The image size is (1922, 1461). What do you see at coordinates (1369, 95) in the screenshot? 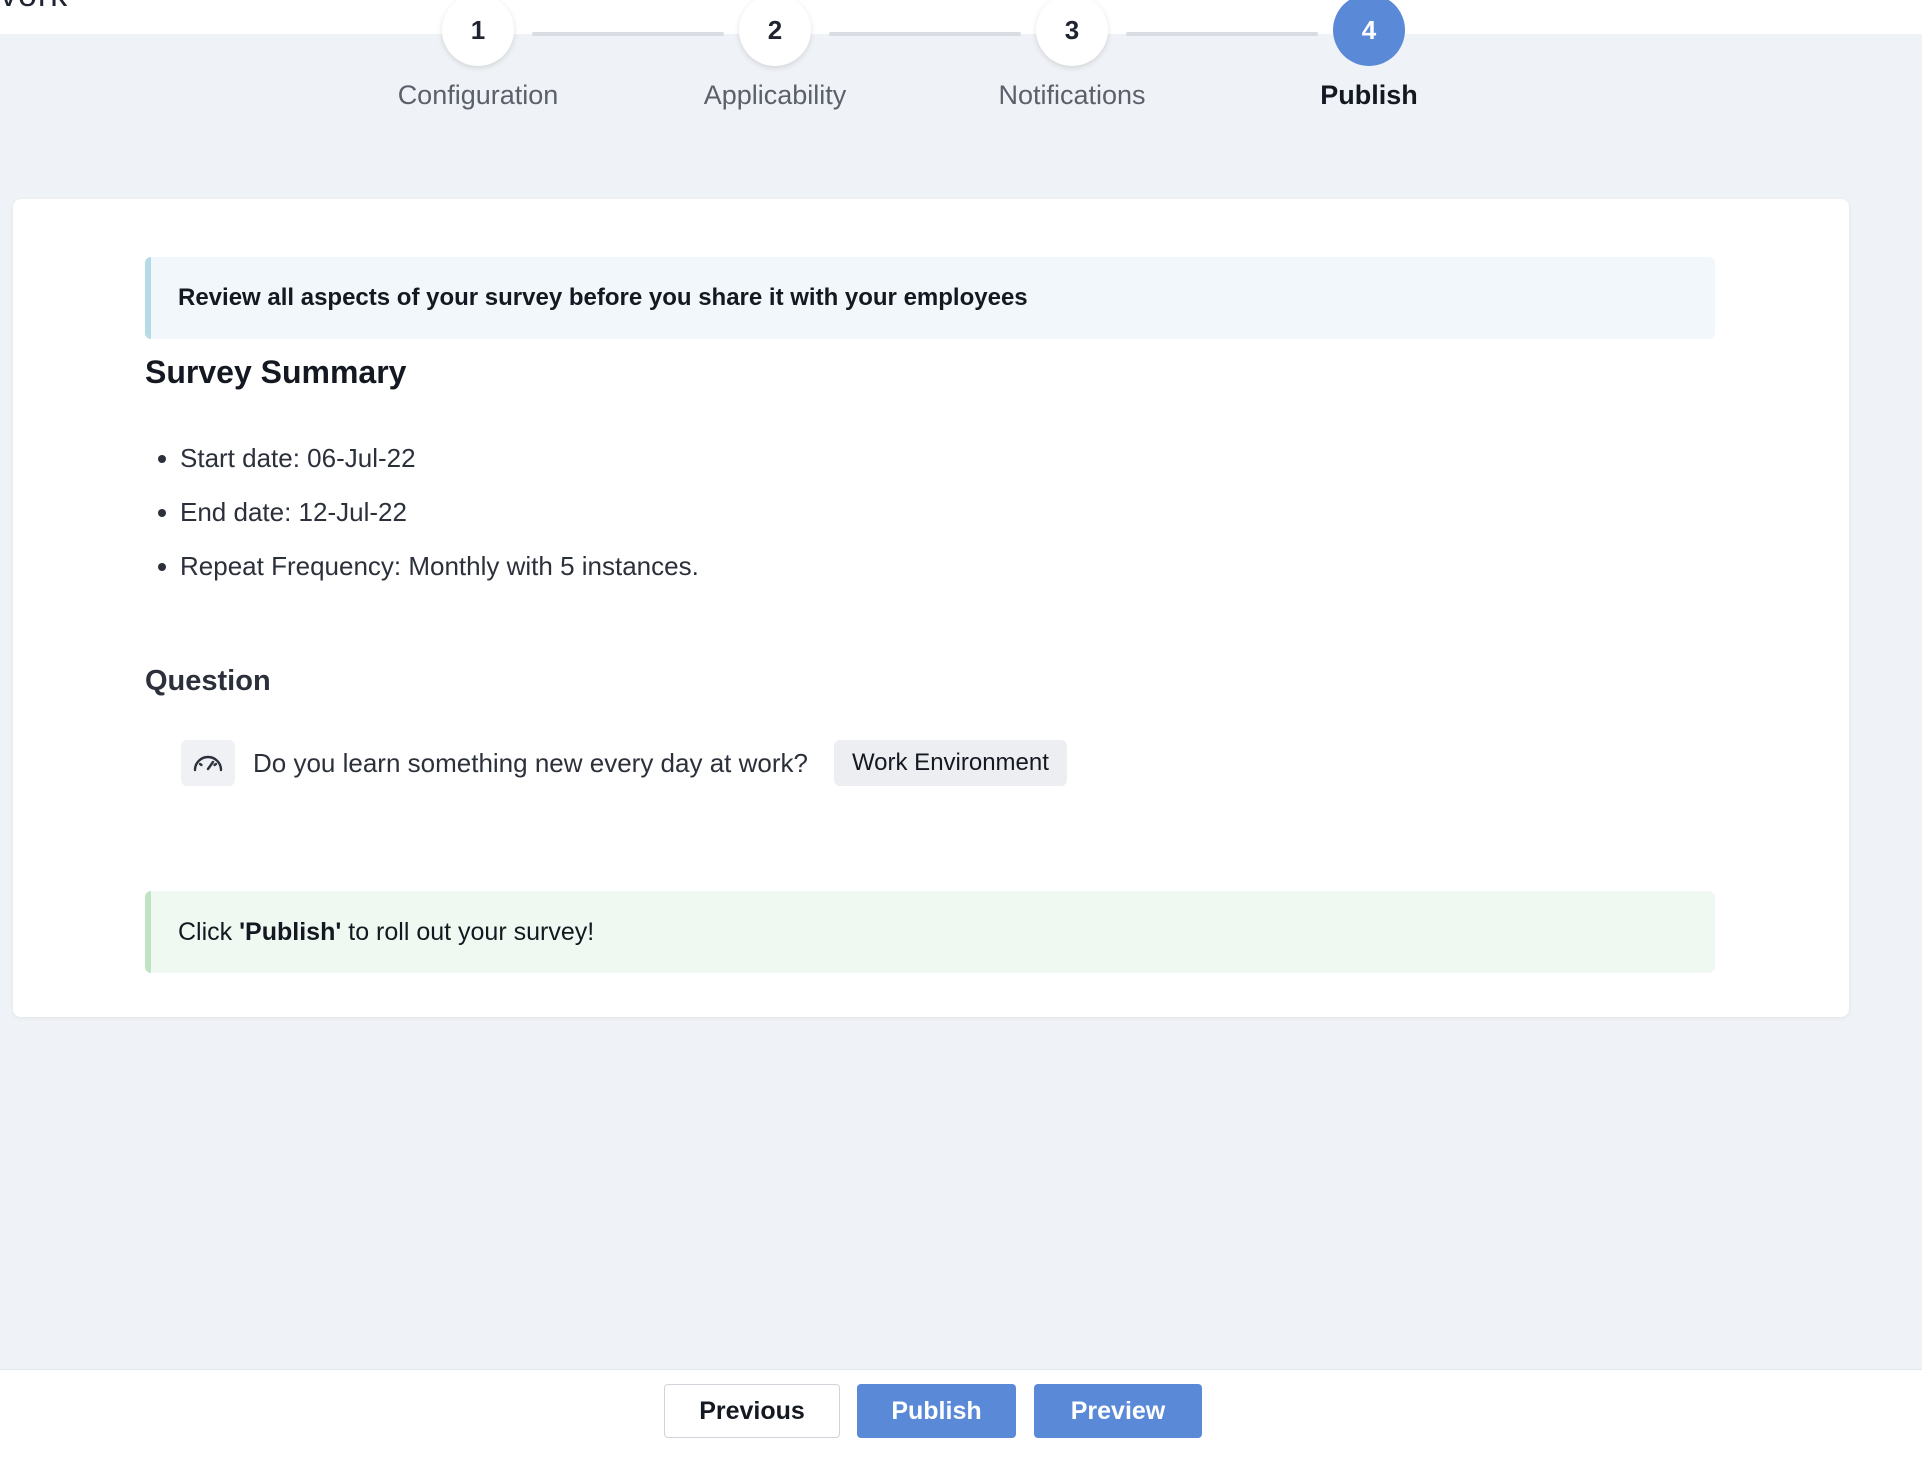
I see `step-4-label: Publish` at bounding box center [1369, 95].